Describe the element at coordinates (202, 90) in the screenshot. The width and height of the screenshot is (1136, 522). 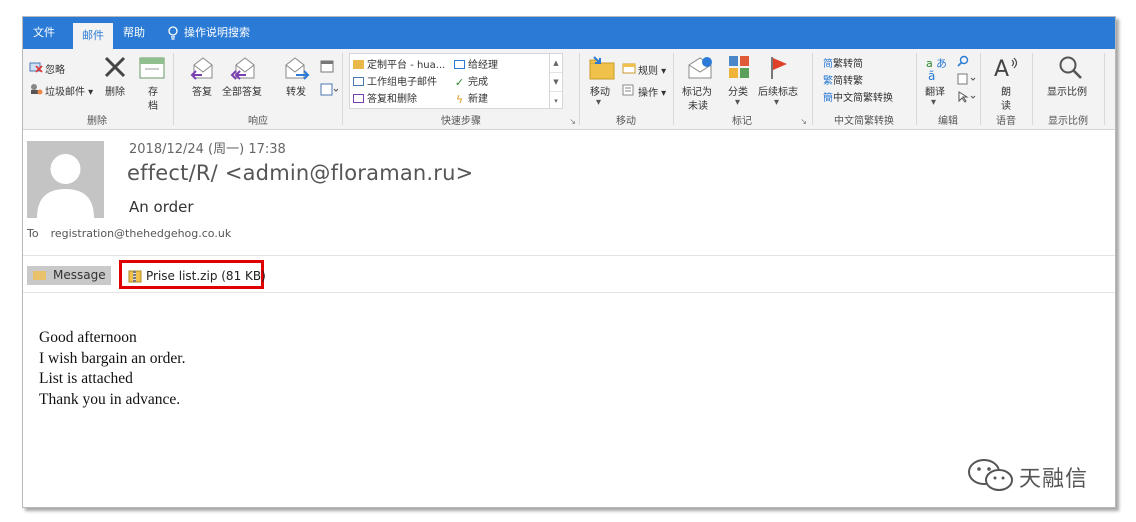
I see `reply-button: 答复` at that location.